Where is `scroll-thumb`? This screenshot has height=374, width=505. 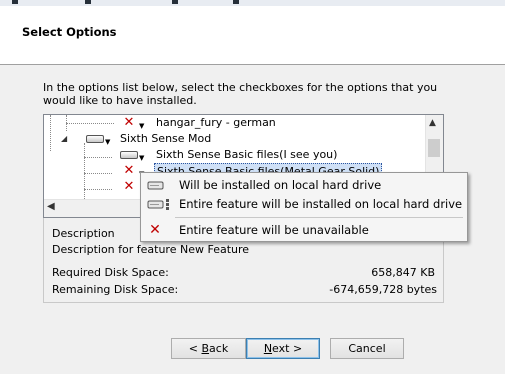
scroll-thumb is located at coordinates (434, 148).